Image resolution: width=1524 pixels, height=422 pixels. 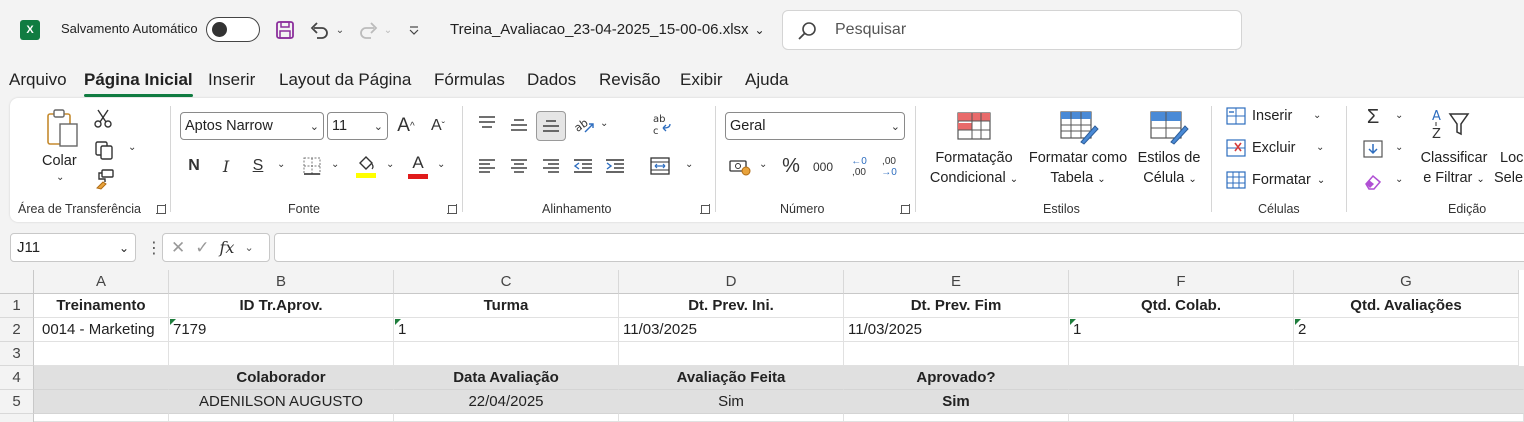 I want to click on align-center-icon, so click(x=519, y=166).